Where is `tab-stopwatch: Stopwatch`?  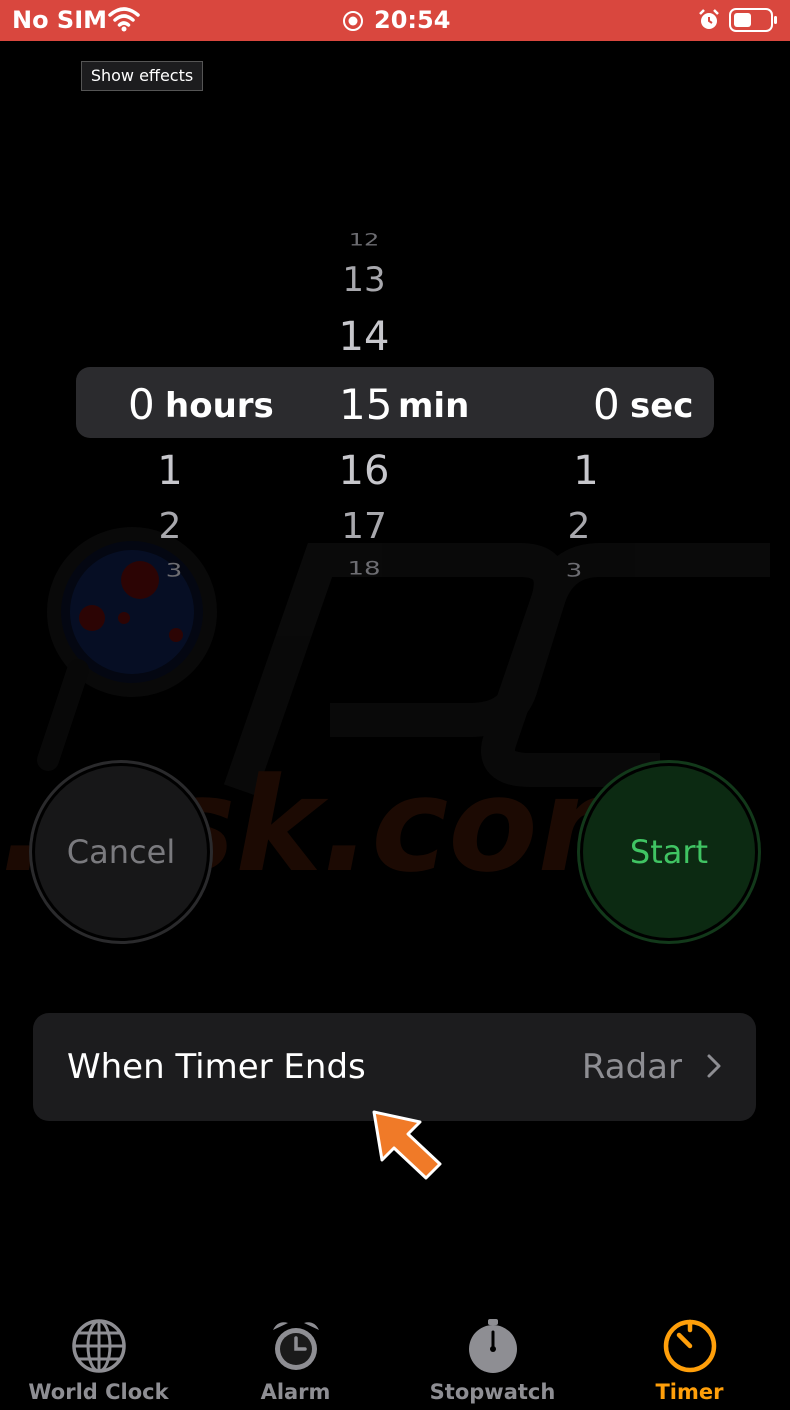
tab-stopwatch: Stopwatch is located at coordinates (492, 1355).